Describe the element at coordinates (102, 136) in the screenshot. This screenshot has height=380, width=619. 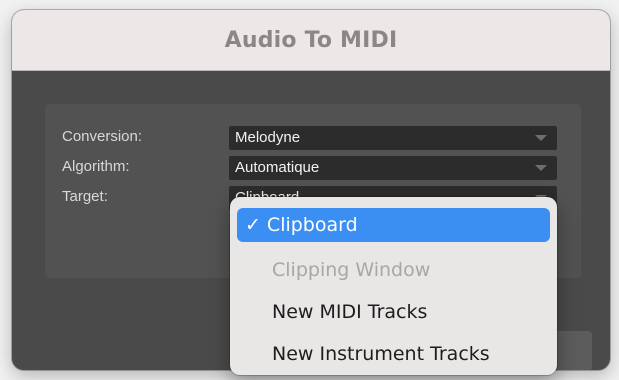
I see `conversion-label: Conversion:` at that location.